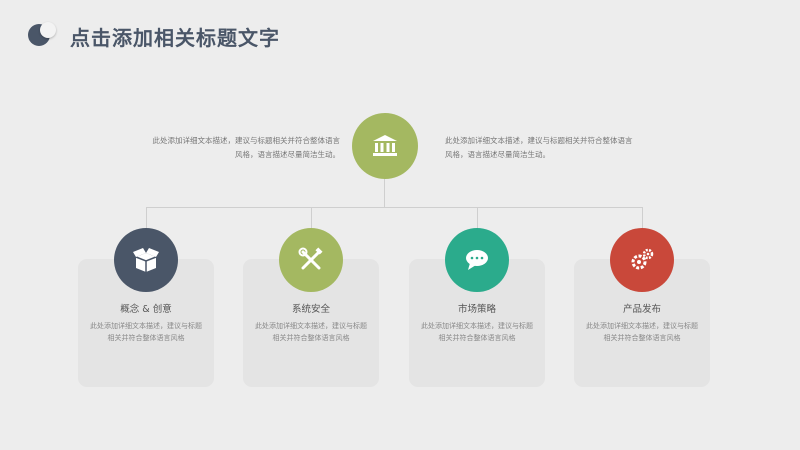 The width and height of the screenshot is (800, 450). I want to click on top-right-text: 此处添加详细文本描述，建议与标题相关并符合整体语言风格，语言描述尽量简洁生动。, so click(540, 148).